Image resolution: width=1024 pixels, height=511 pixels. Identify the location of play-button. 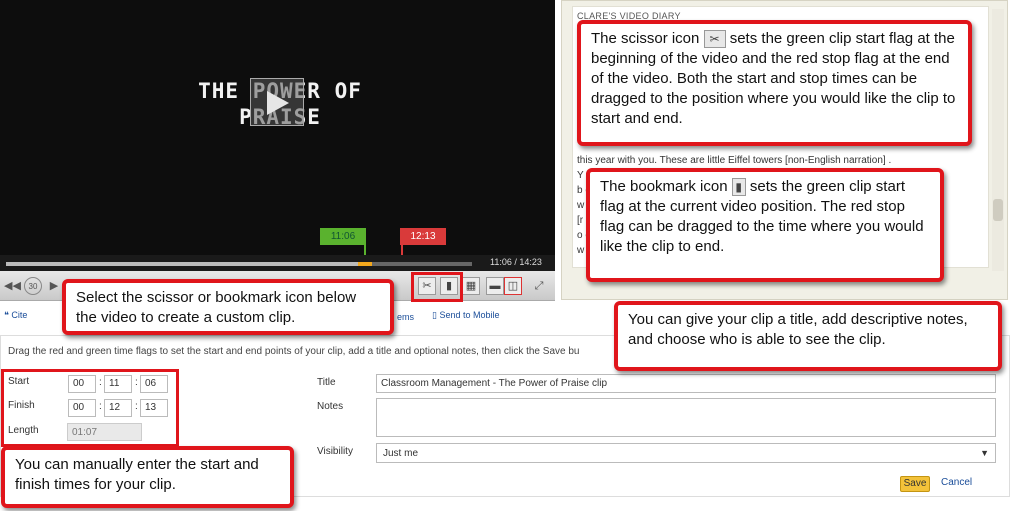
(277, 102).